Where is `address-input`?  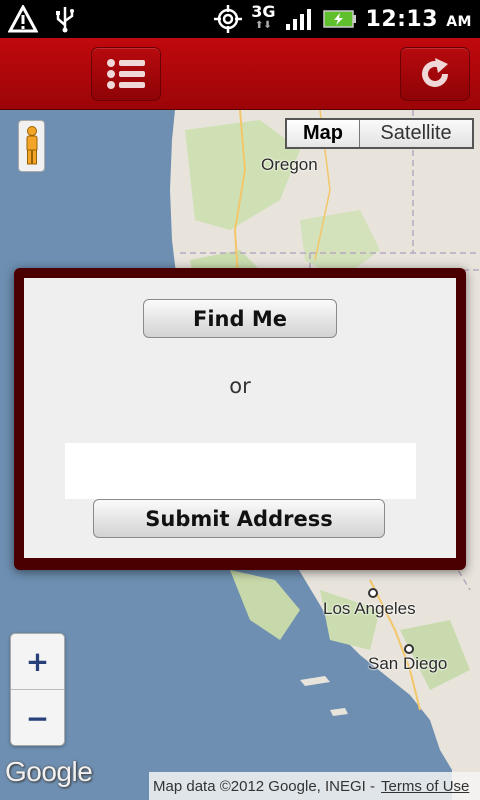
address-input is located at coordinates (240, 471).